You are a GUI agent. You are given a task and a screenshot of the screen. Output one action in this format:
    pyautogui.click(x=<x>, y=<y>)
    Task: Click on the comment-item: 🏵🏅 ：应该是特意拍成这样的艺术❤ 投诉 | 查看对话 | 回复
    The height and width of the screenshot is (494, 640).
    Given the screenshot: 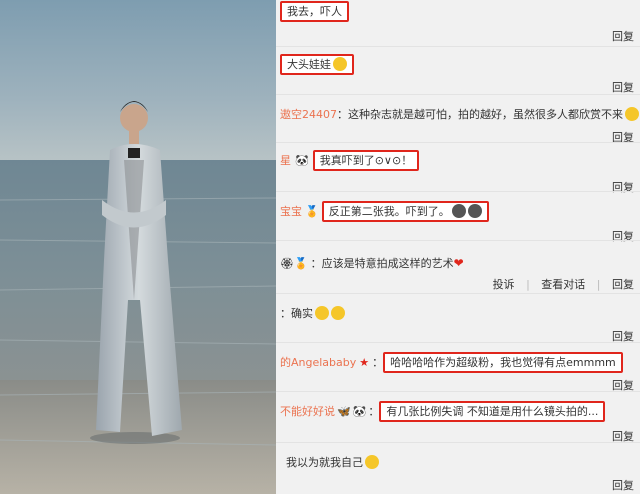 What is the action you would take?
    pyautogui.click(x=458, y=267)
    